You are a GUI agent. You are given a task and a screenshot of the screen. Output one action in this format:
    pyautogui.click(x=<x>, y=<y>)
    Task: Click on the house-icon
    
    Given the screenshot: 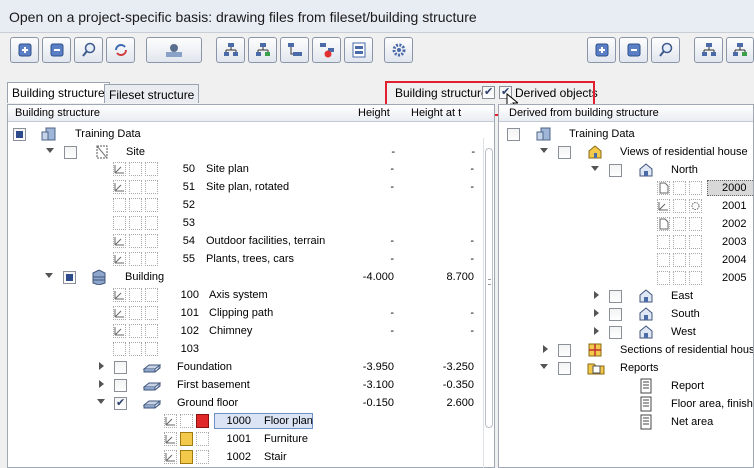 What is the action you would take?
    pyautogui.click(x=646, y=332)
    